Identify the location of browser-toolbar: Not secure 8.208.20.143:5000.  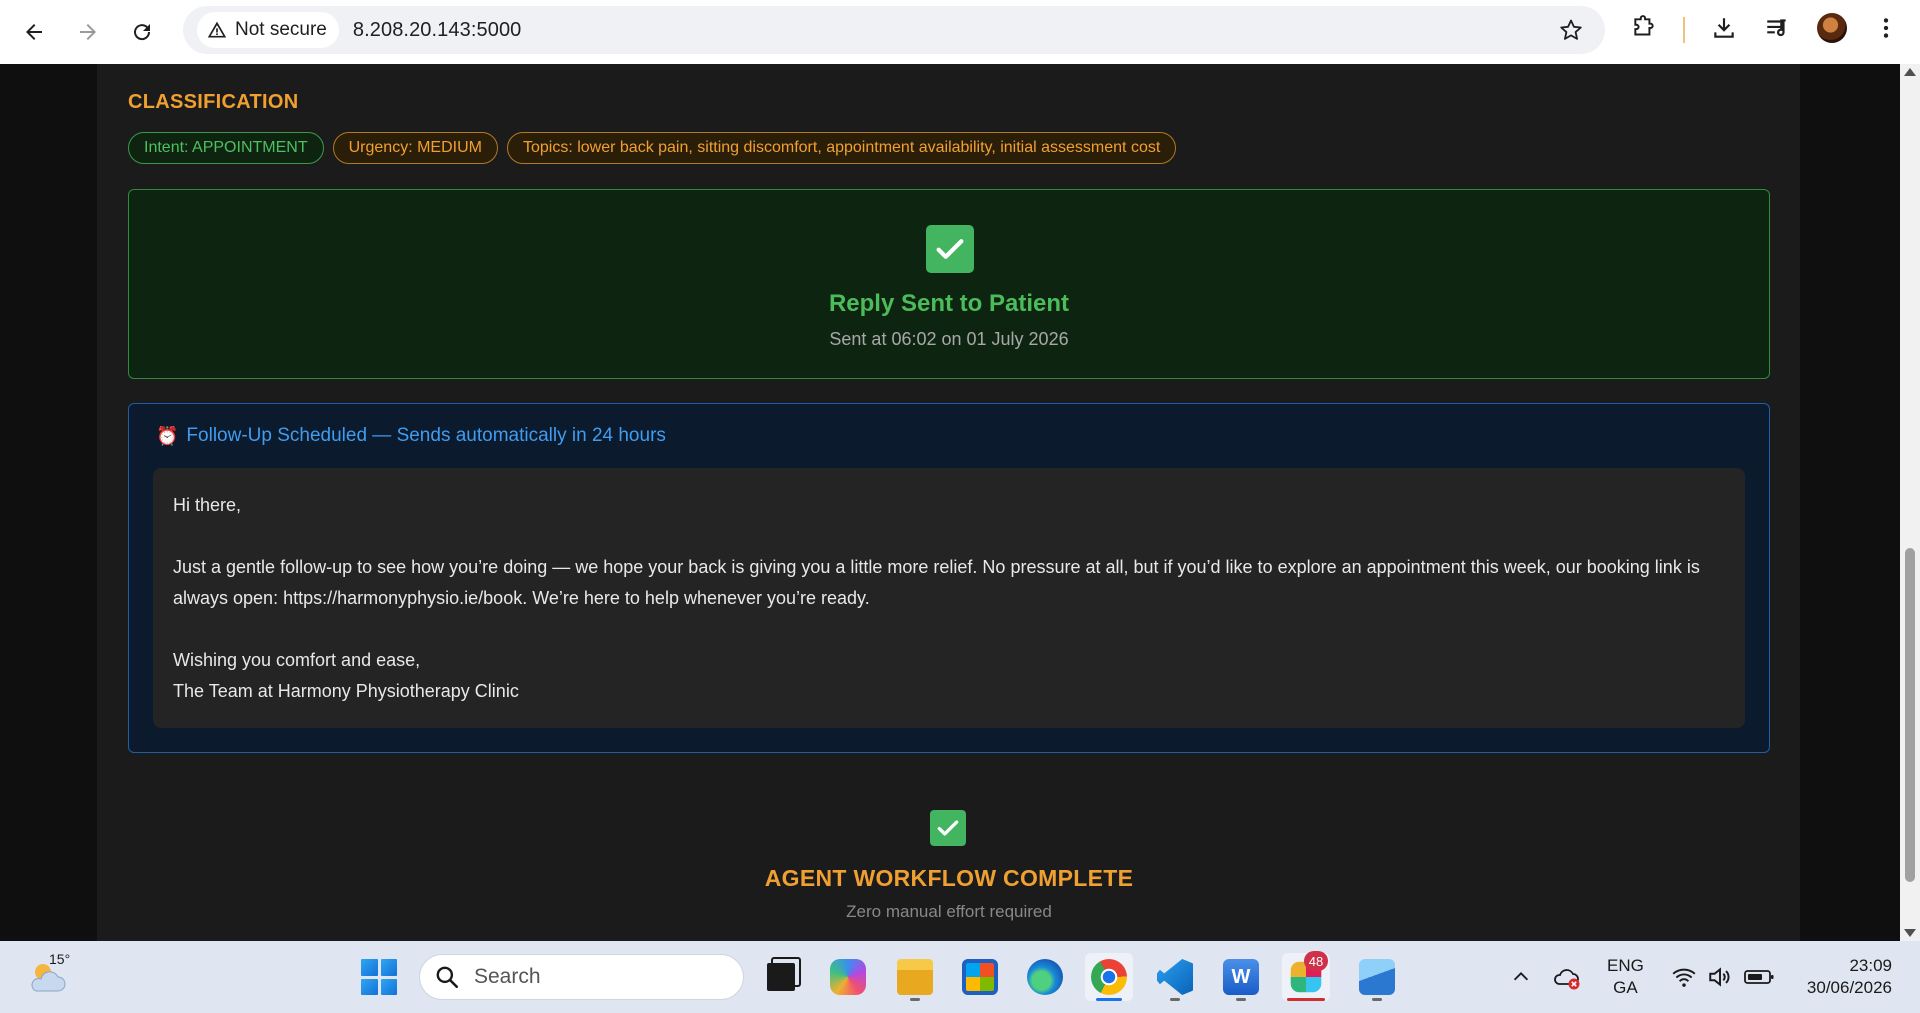
(960, 32).